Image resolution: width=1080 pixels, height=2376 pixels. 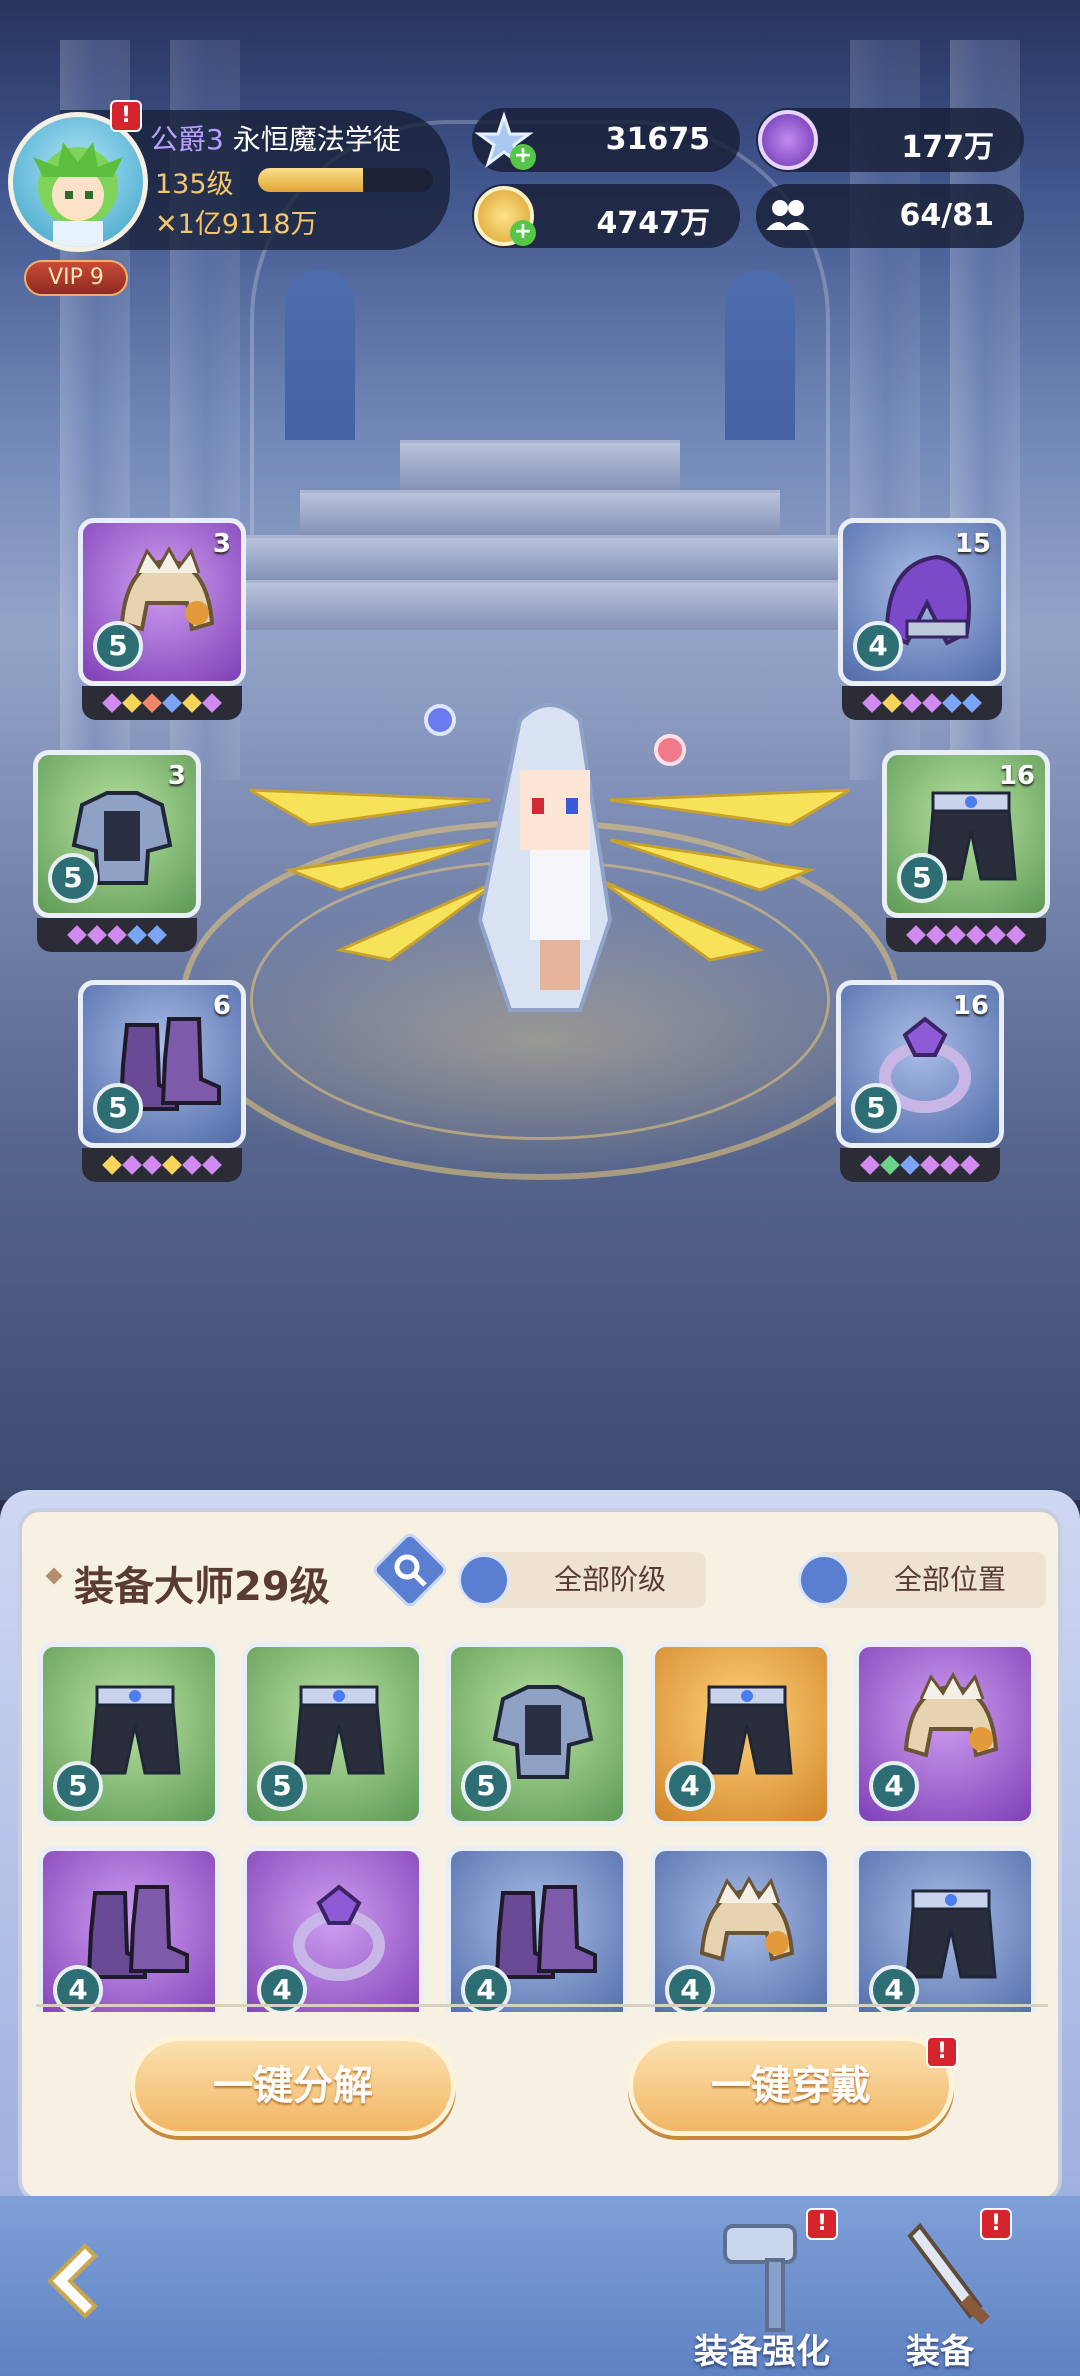 I want to click on group-icon, so click(x=788, y=216).